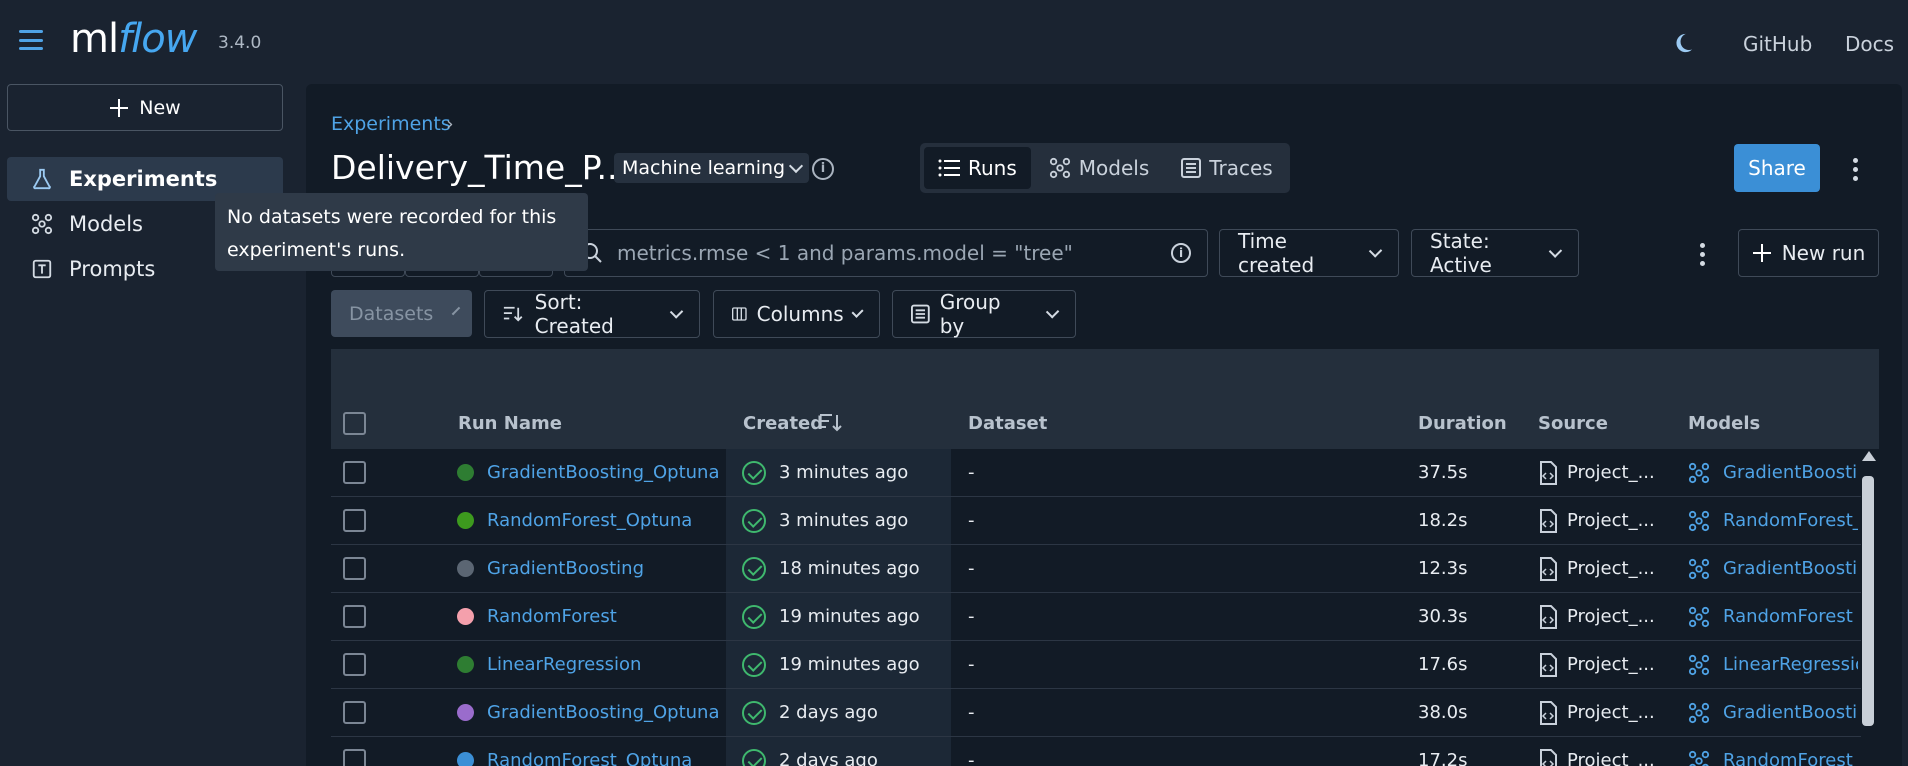  Describe the element at coordinates (565, 568) in the screenshot. I see `run-name-link: GradientBoosting` at that location.